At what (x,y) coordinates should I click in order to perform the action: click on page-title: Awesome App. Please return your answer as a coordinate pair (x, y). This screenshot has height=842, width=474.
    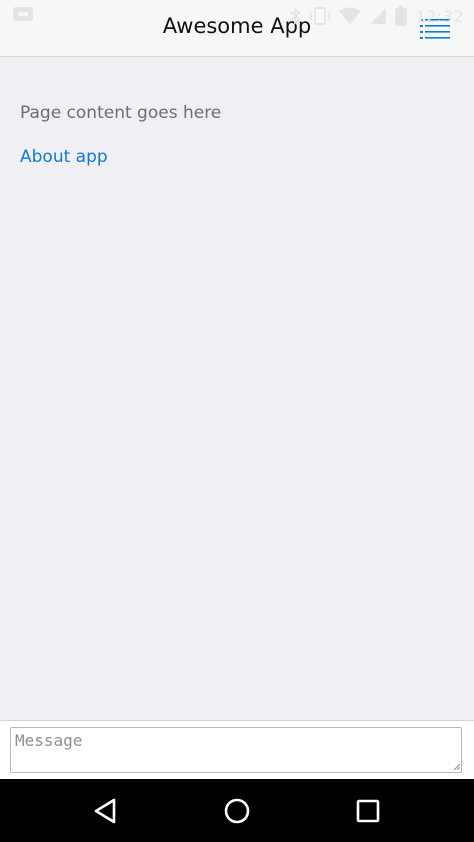
    Looking at the image, I should click on (237, 26).